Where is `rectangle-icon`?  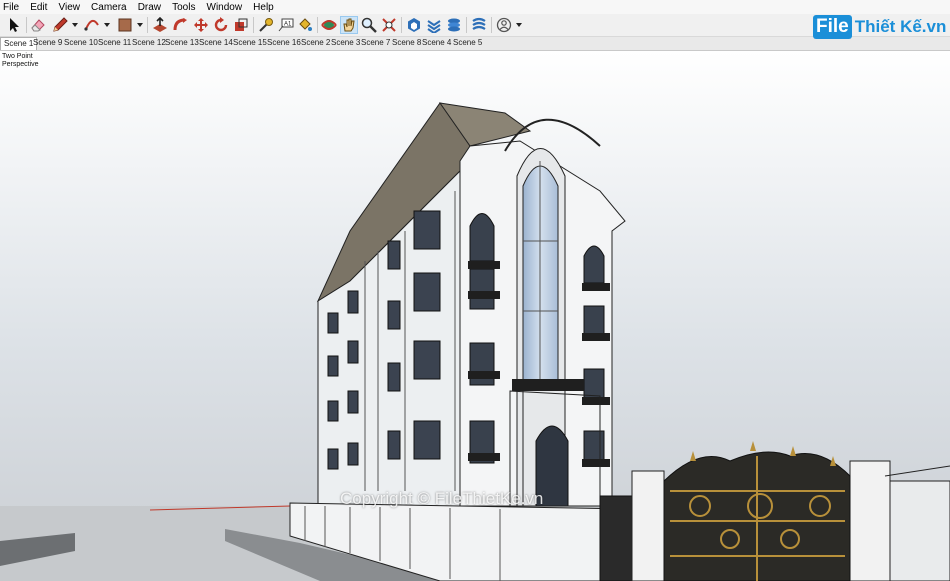
rectangle-icon is located at coordinates (125, 25).